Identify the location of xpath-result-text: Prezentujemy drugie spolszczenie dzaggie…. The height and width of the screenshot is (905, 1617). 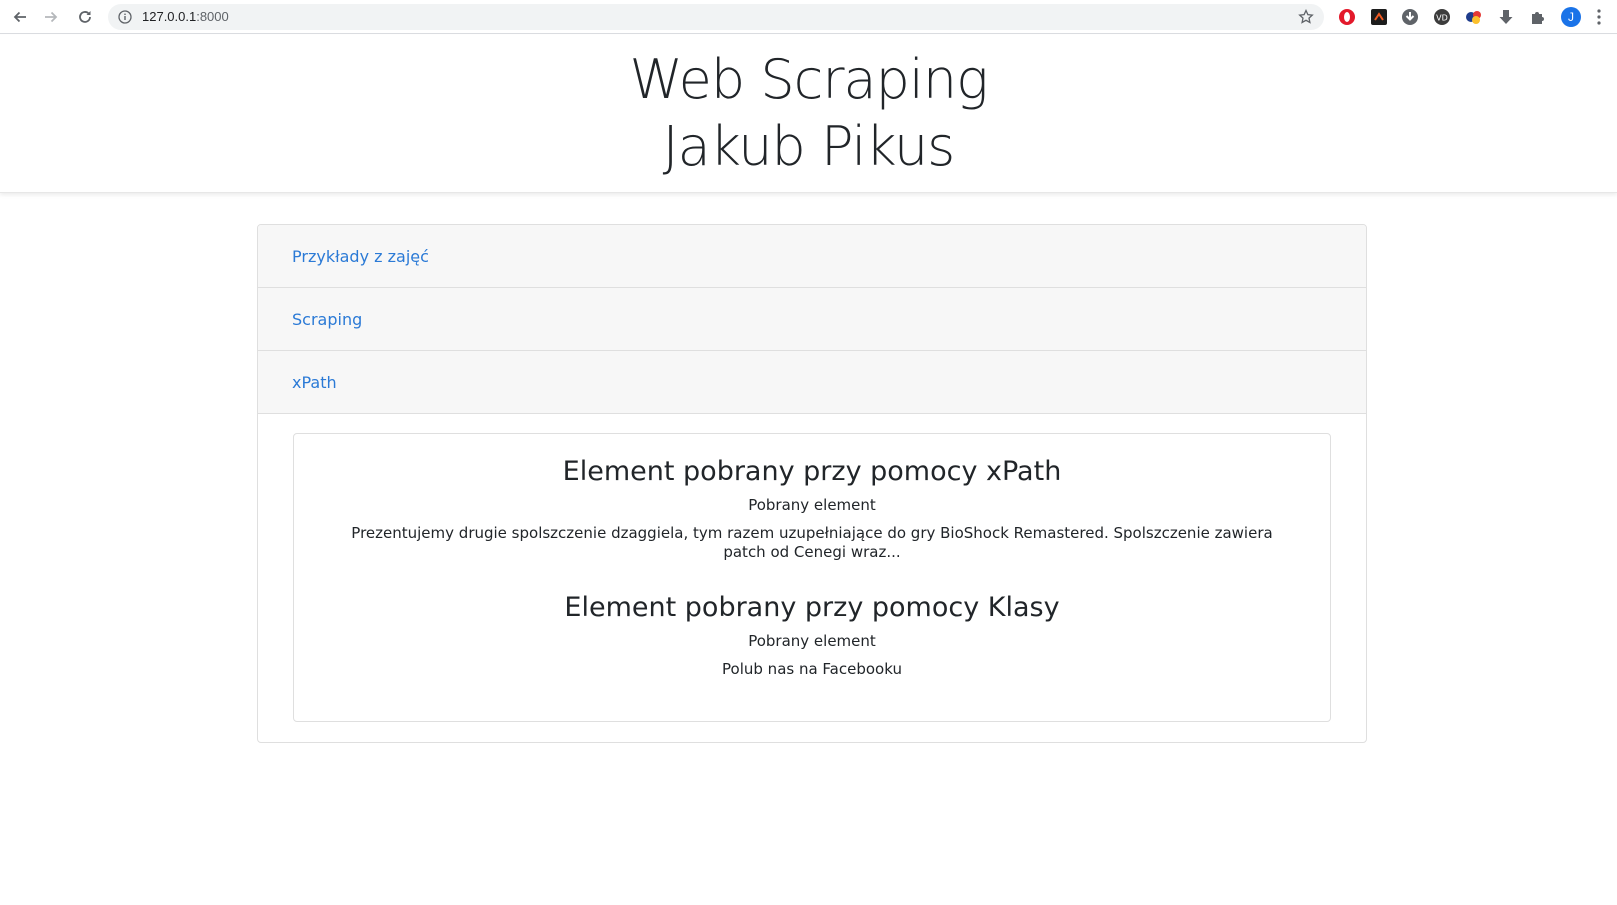
(812, 542).